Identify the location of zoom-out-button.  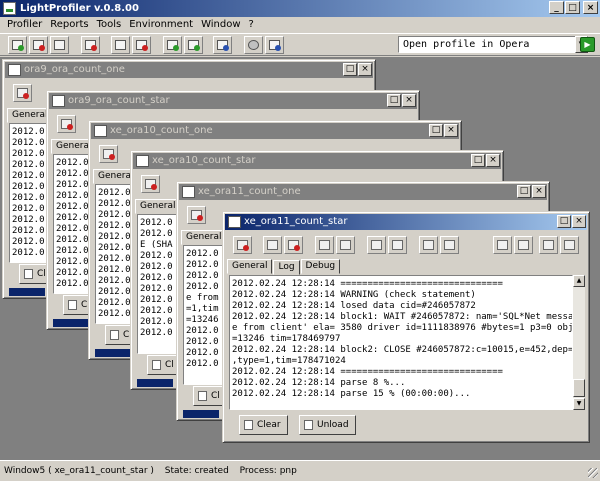
(569, 245).